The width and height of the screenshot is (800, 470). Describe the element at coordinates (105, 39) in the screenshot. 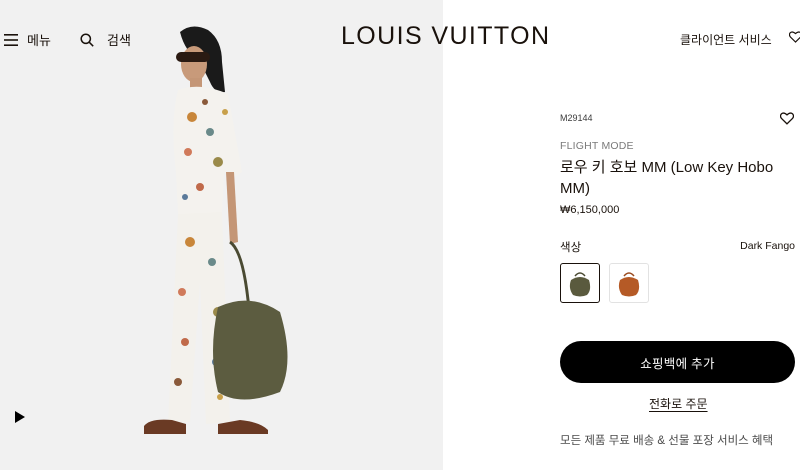

I see `search-button: 검색` at that location.